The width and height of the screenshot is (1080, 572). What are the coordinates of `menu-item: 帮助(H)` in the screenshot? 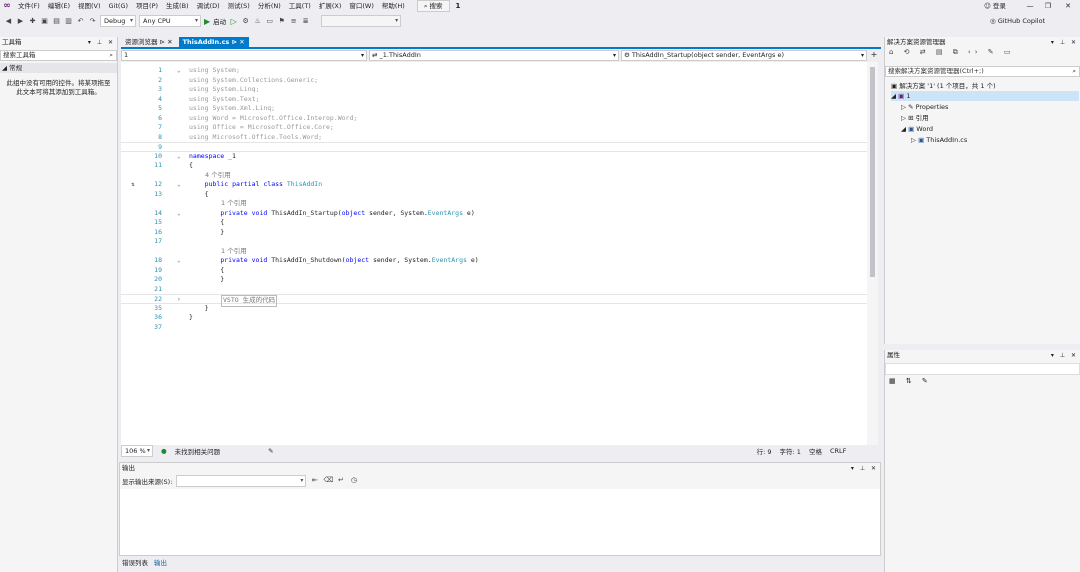 It's located at (393, 6).